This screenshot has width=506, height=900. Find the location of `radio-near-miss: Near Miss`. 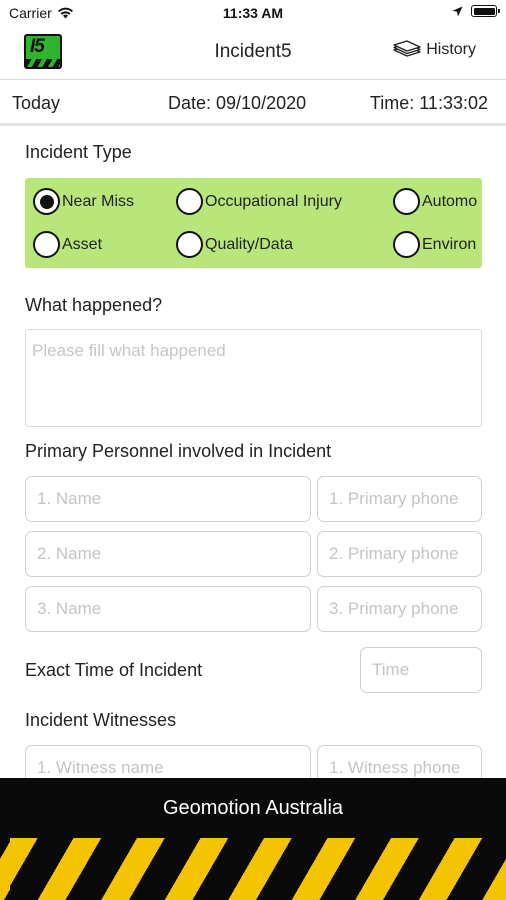

radio-near-miss: Near Miss is located at coordinates (83, 201).